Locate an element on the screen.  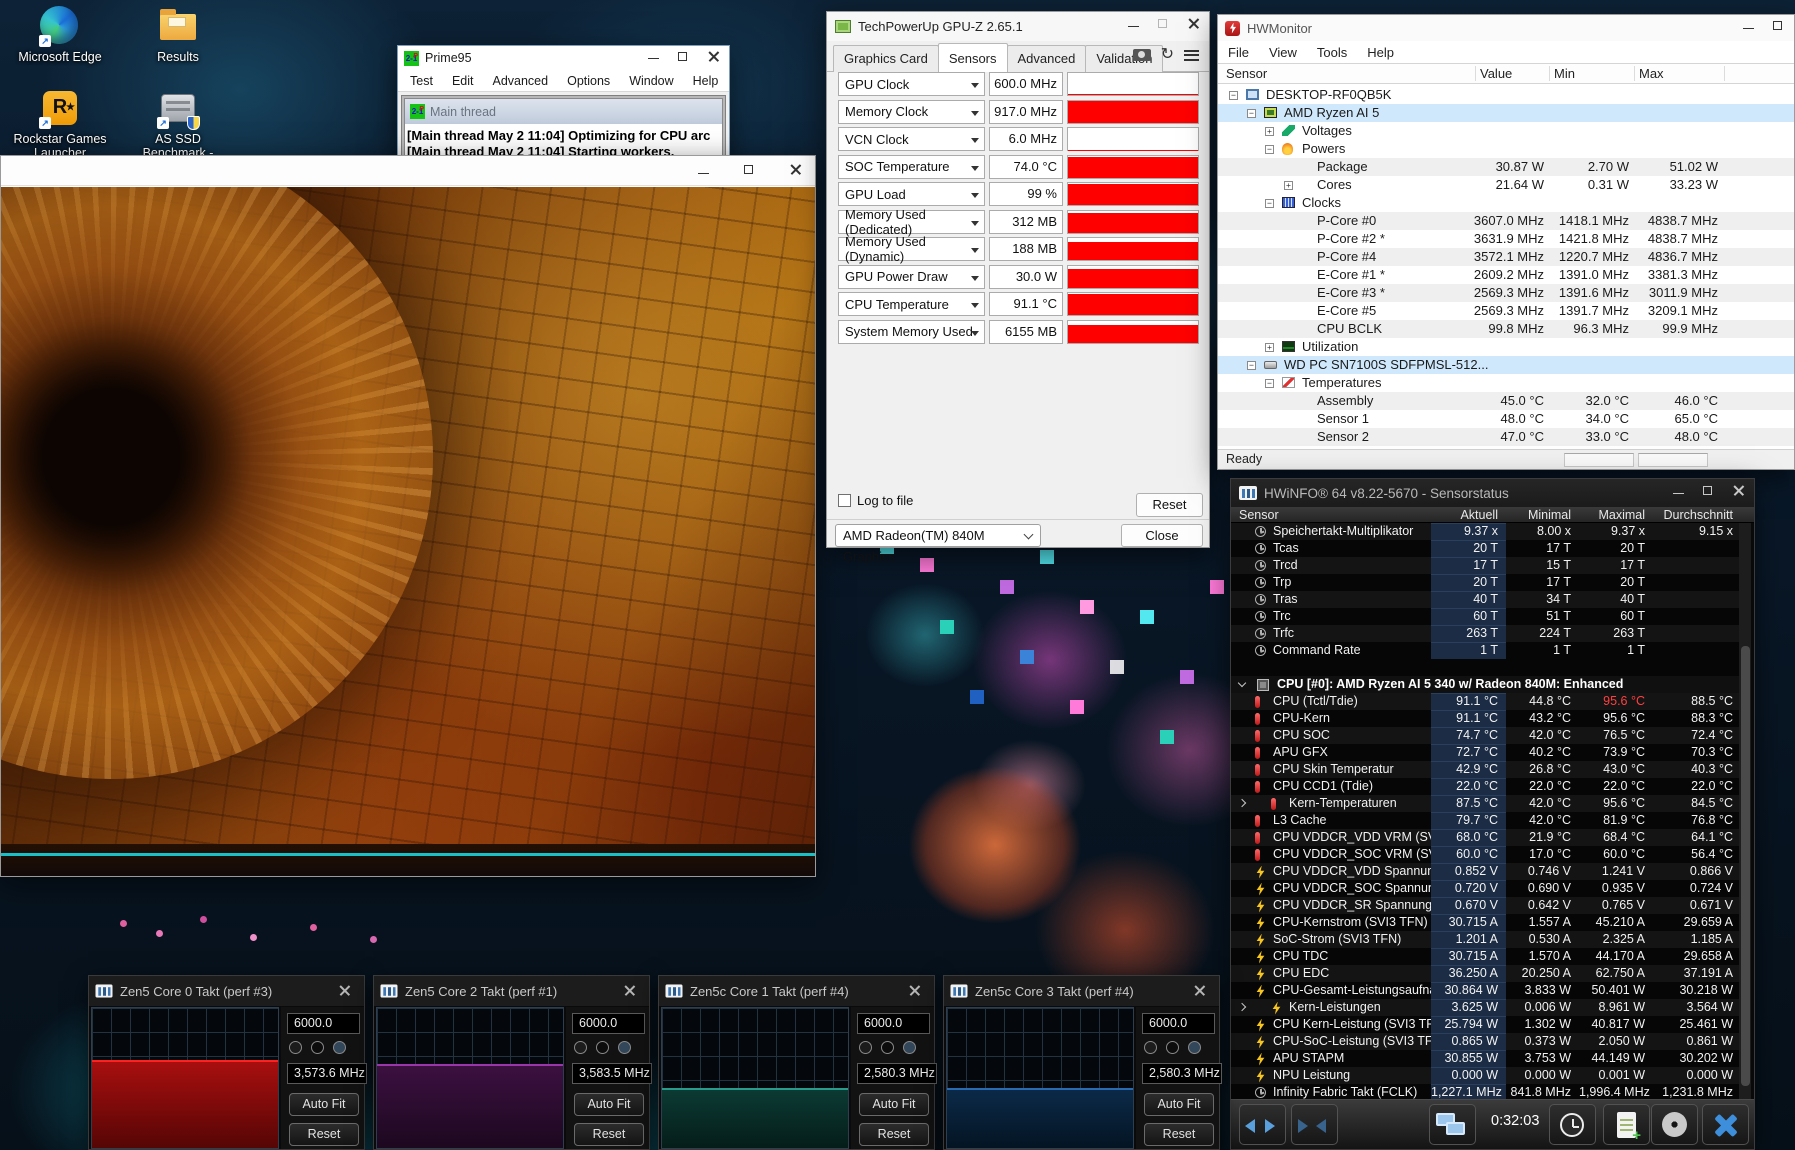
chevron-right-icon is located at coordinates (1242, 1007).